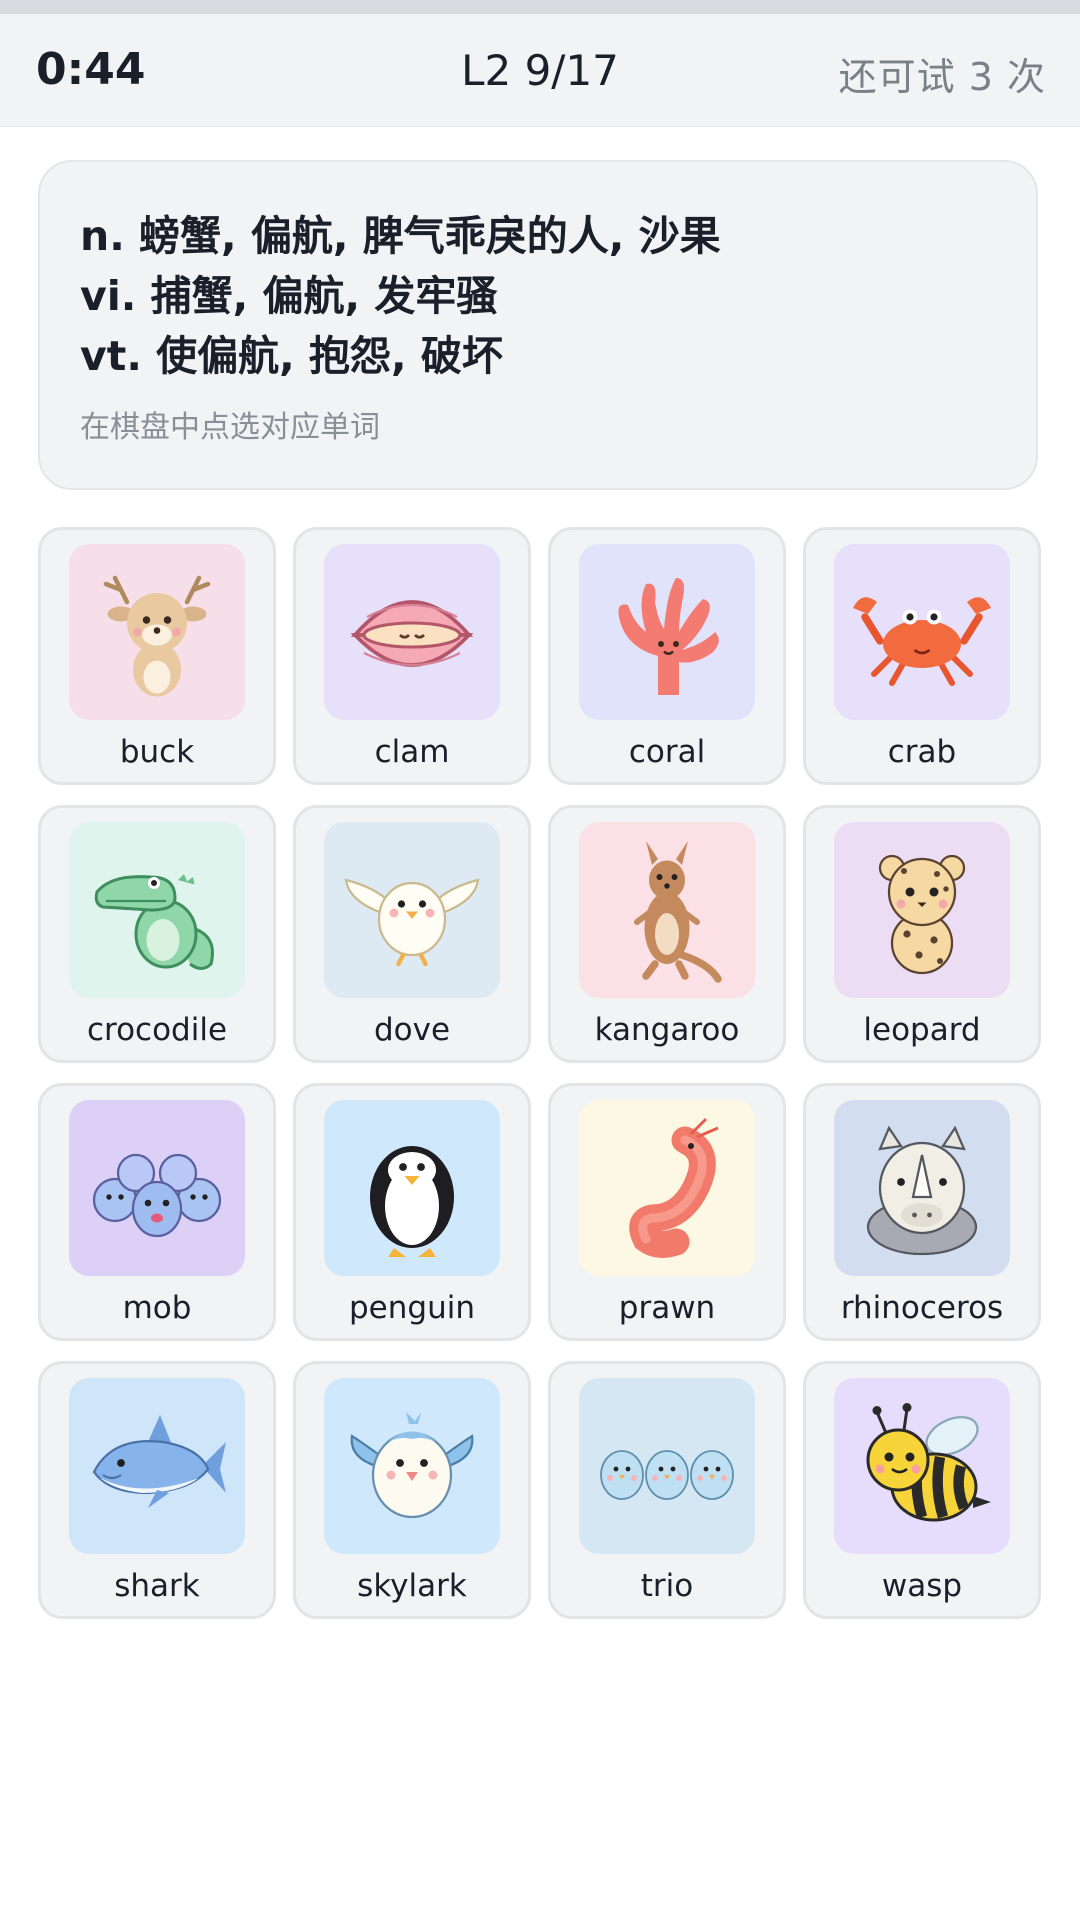 The image size is (1080, 1920). I want to click on word-card-dove: dove, so click(412, 934).